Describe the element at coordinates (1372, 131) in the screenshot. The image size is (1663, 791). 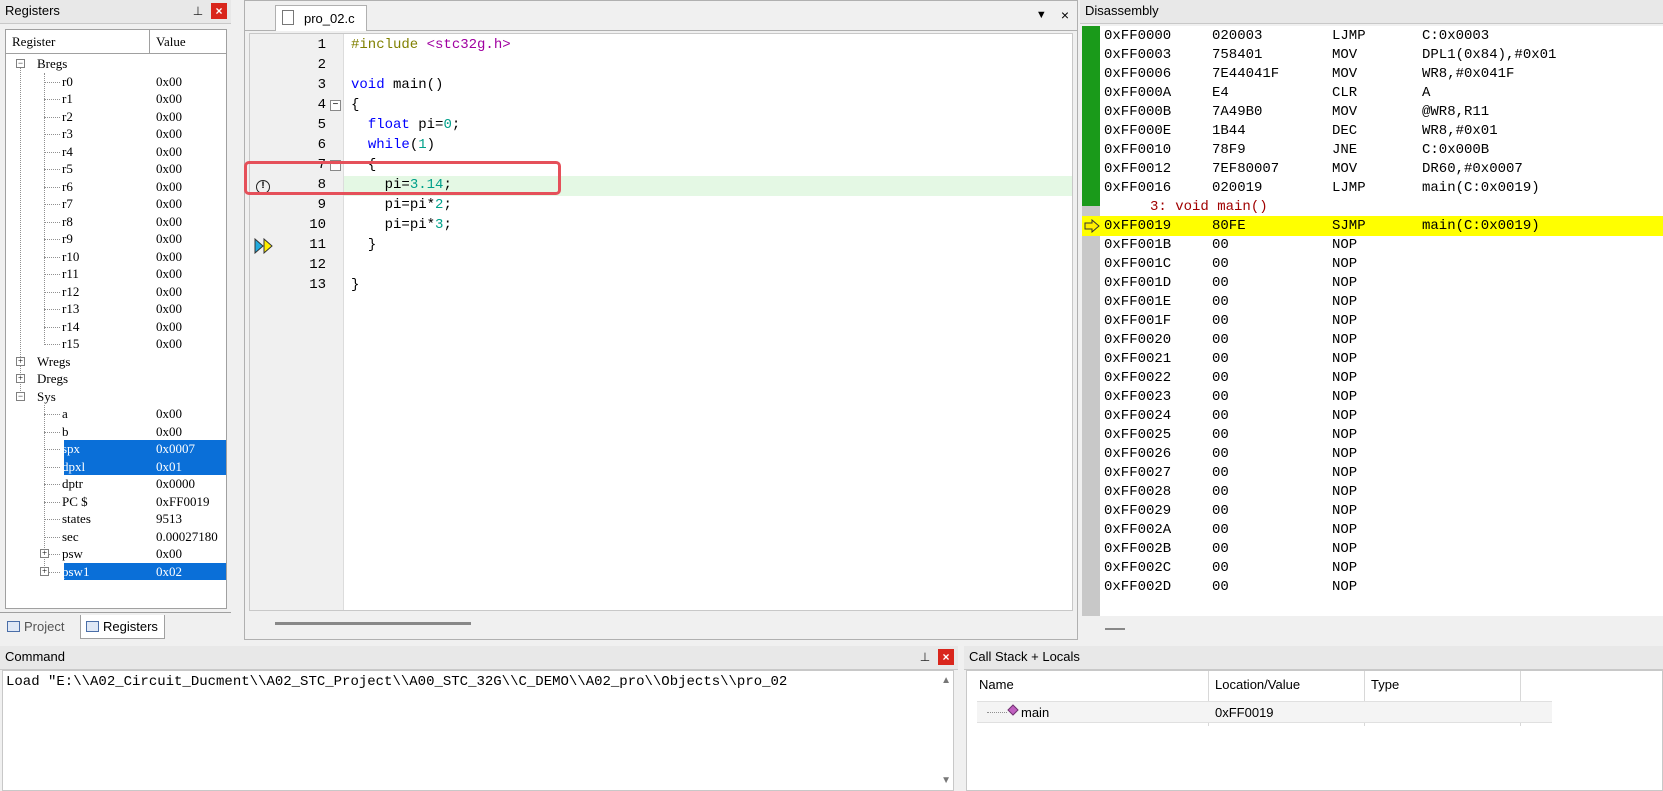
I see `disassembly-row: 0xFF000E 1B44 DEC WR8,#0x01` at that location.